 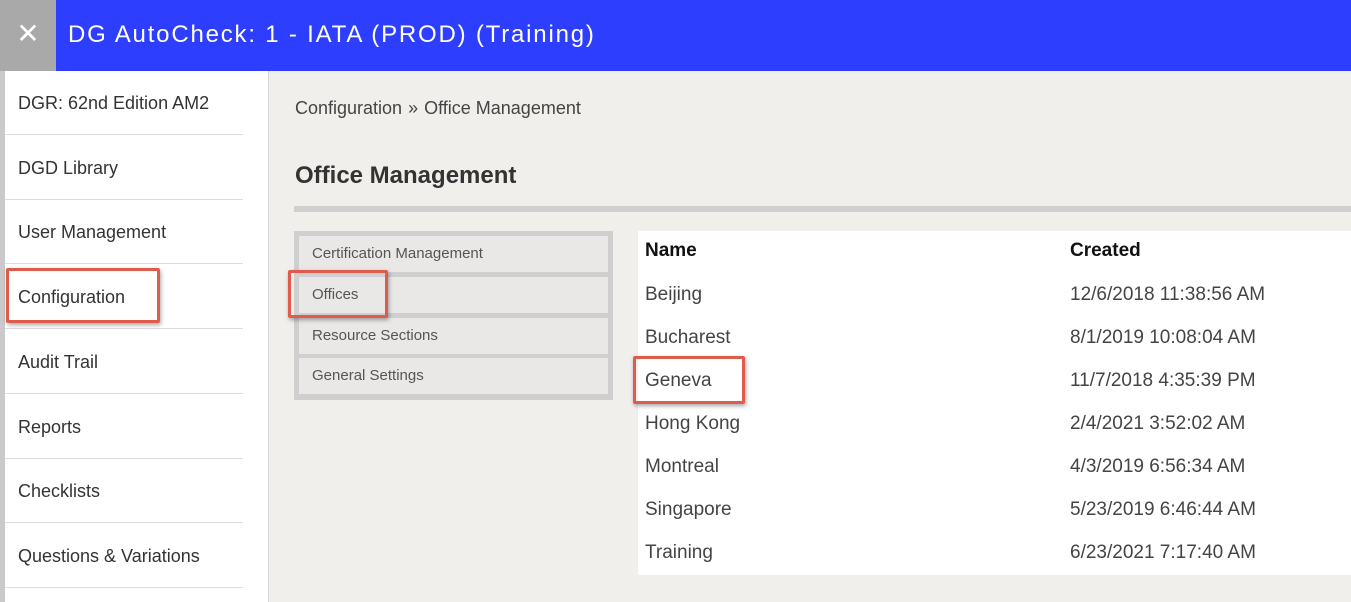 What do you see at coordinates (994, 423) in the screenshot?
I see `table-row: Hong Kong 2/4/2021 3:52:02 AM` at bounding box center [994, 423].